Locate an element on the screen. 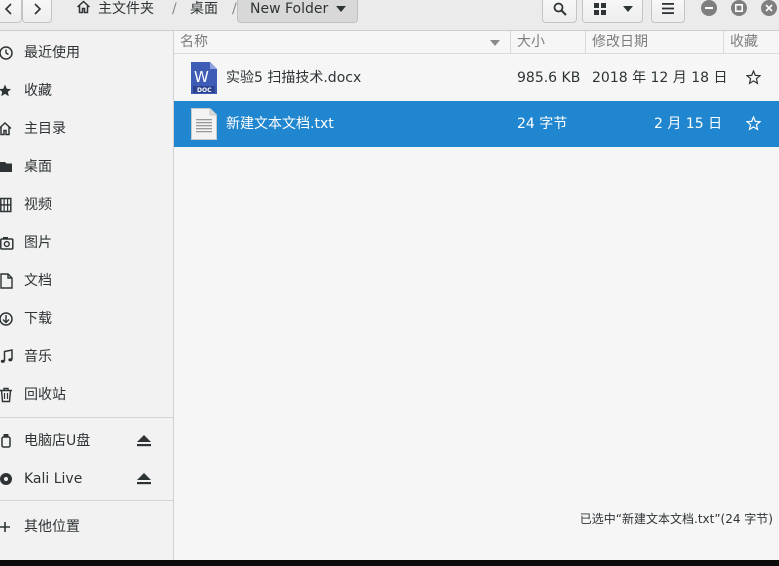 This screenshot has width=779, height=566. word-document-icon: W DOC is located at coordinates (204, 78).